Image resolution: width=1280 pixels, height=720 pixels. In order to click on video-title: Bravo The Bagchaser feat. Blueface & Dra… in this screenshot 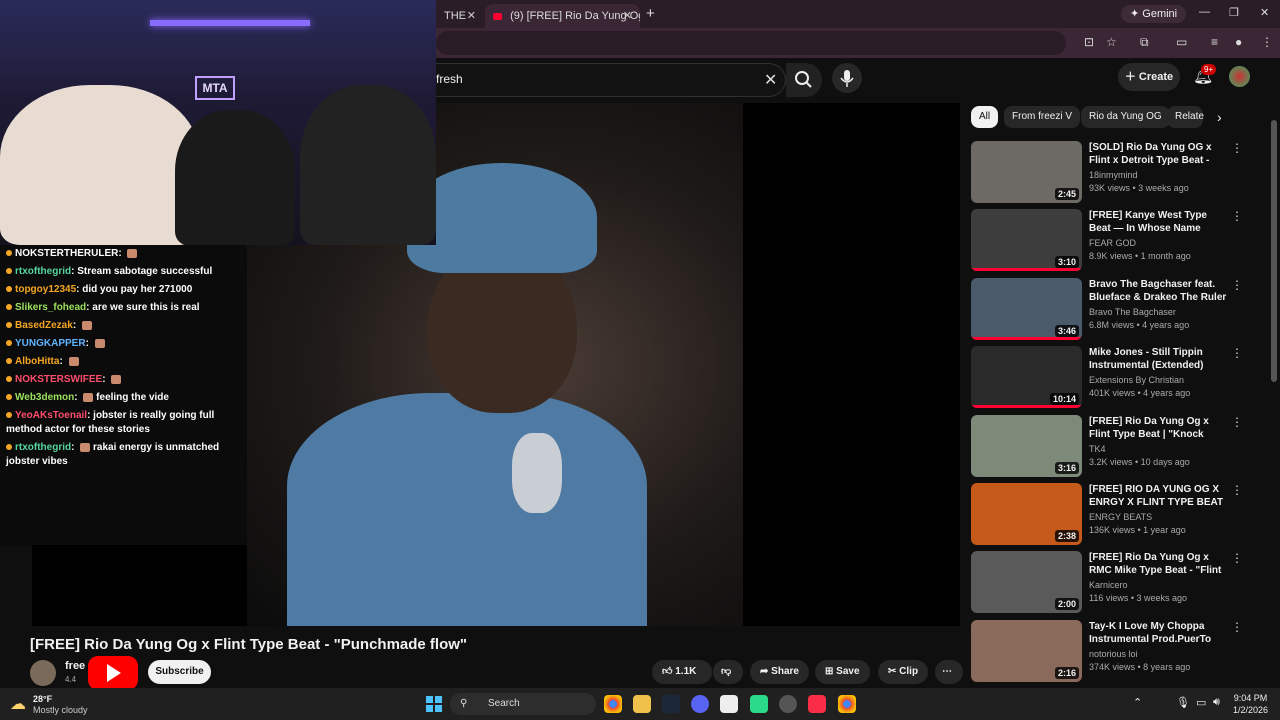, I will do `click(1160, 291)`.